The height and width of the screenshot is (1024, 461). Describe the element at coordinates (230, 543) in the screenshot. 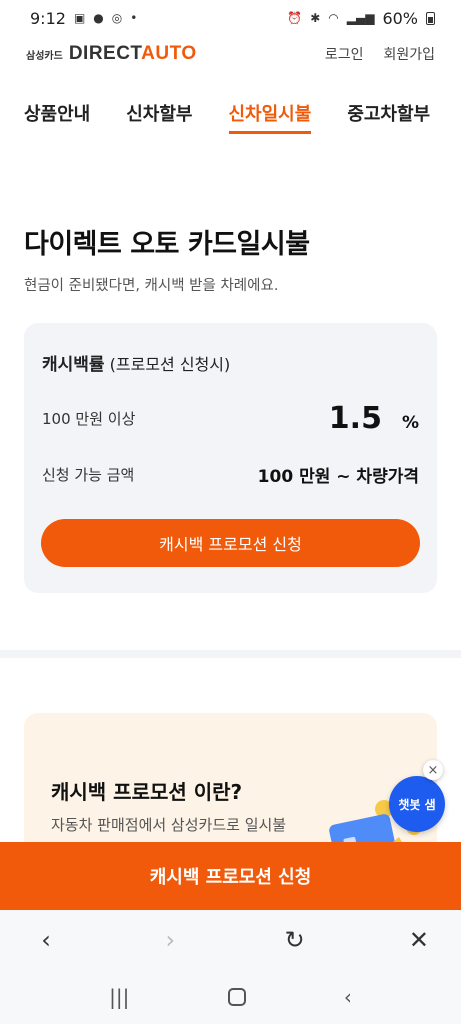

I see `apply-promotion-button: 캐시백 프로모션 신청` at that location.